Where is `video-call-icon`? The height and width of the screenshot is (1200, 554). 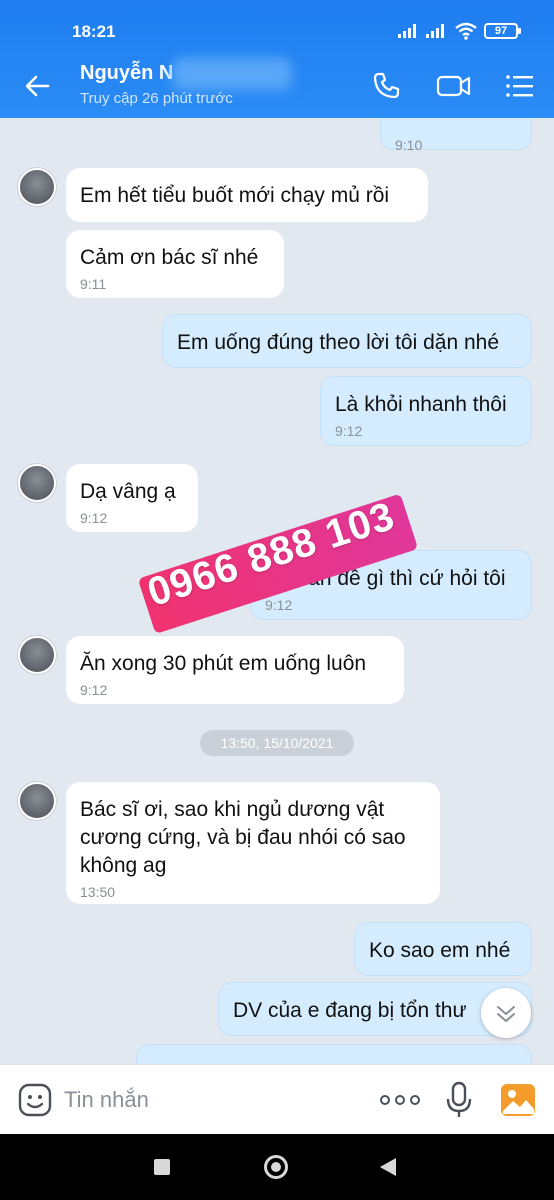 video-call-icon is located at coordinates (454, 86).